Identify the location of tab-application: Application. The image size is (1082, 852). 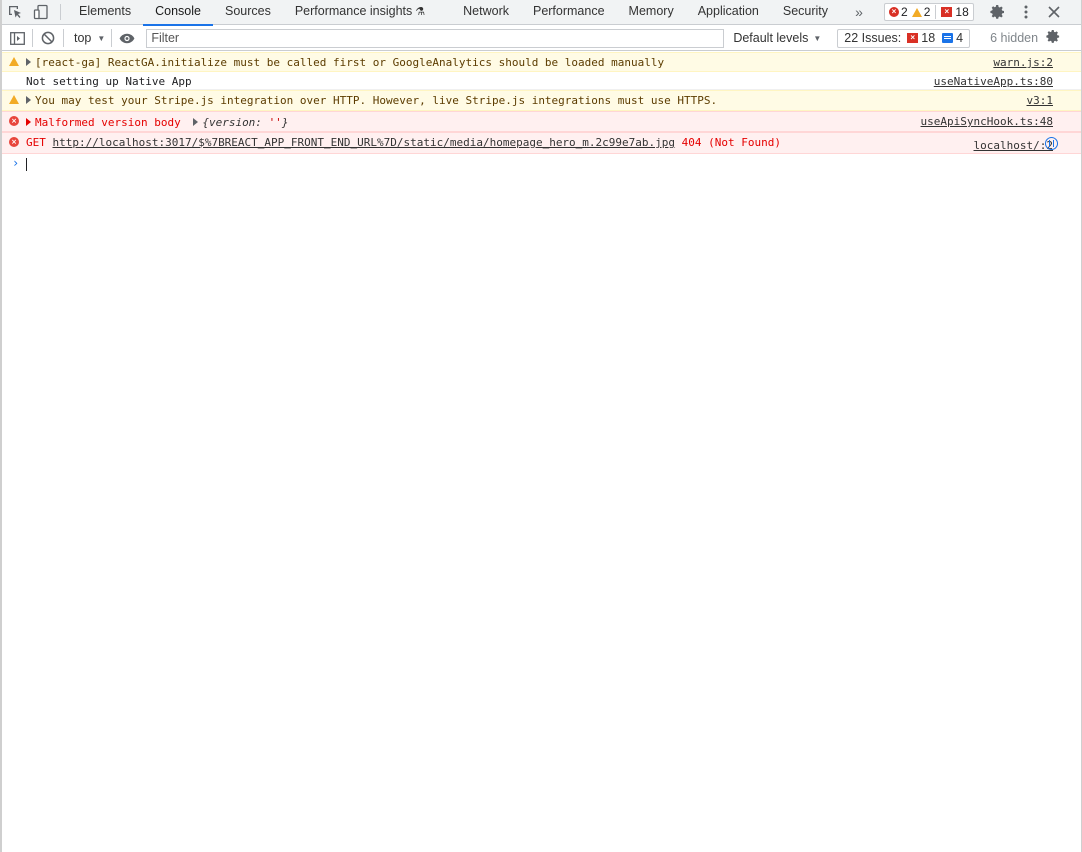
(728, 12).